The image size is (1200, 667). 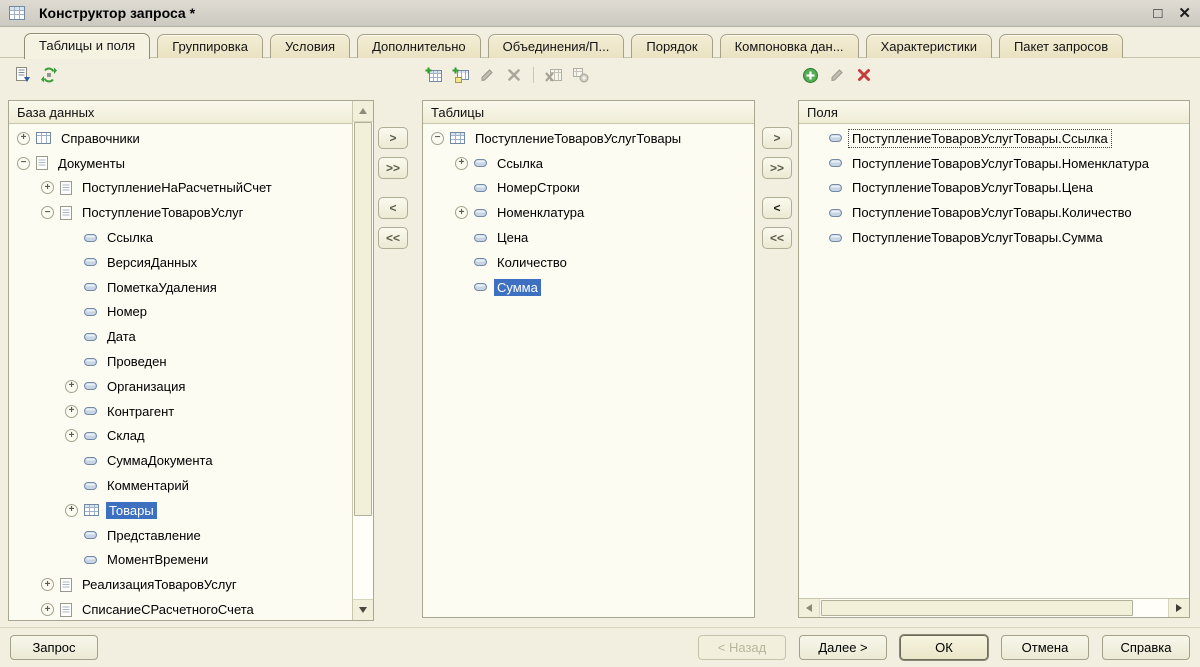 What do you see at coordinates (180, 262) in the screenshot?
I see `tree-item-ВерсияДанных: ВерсияДанных` at bounding box center [180, 262].